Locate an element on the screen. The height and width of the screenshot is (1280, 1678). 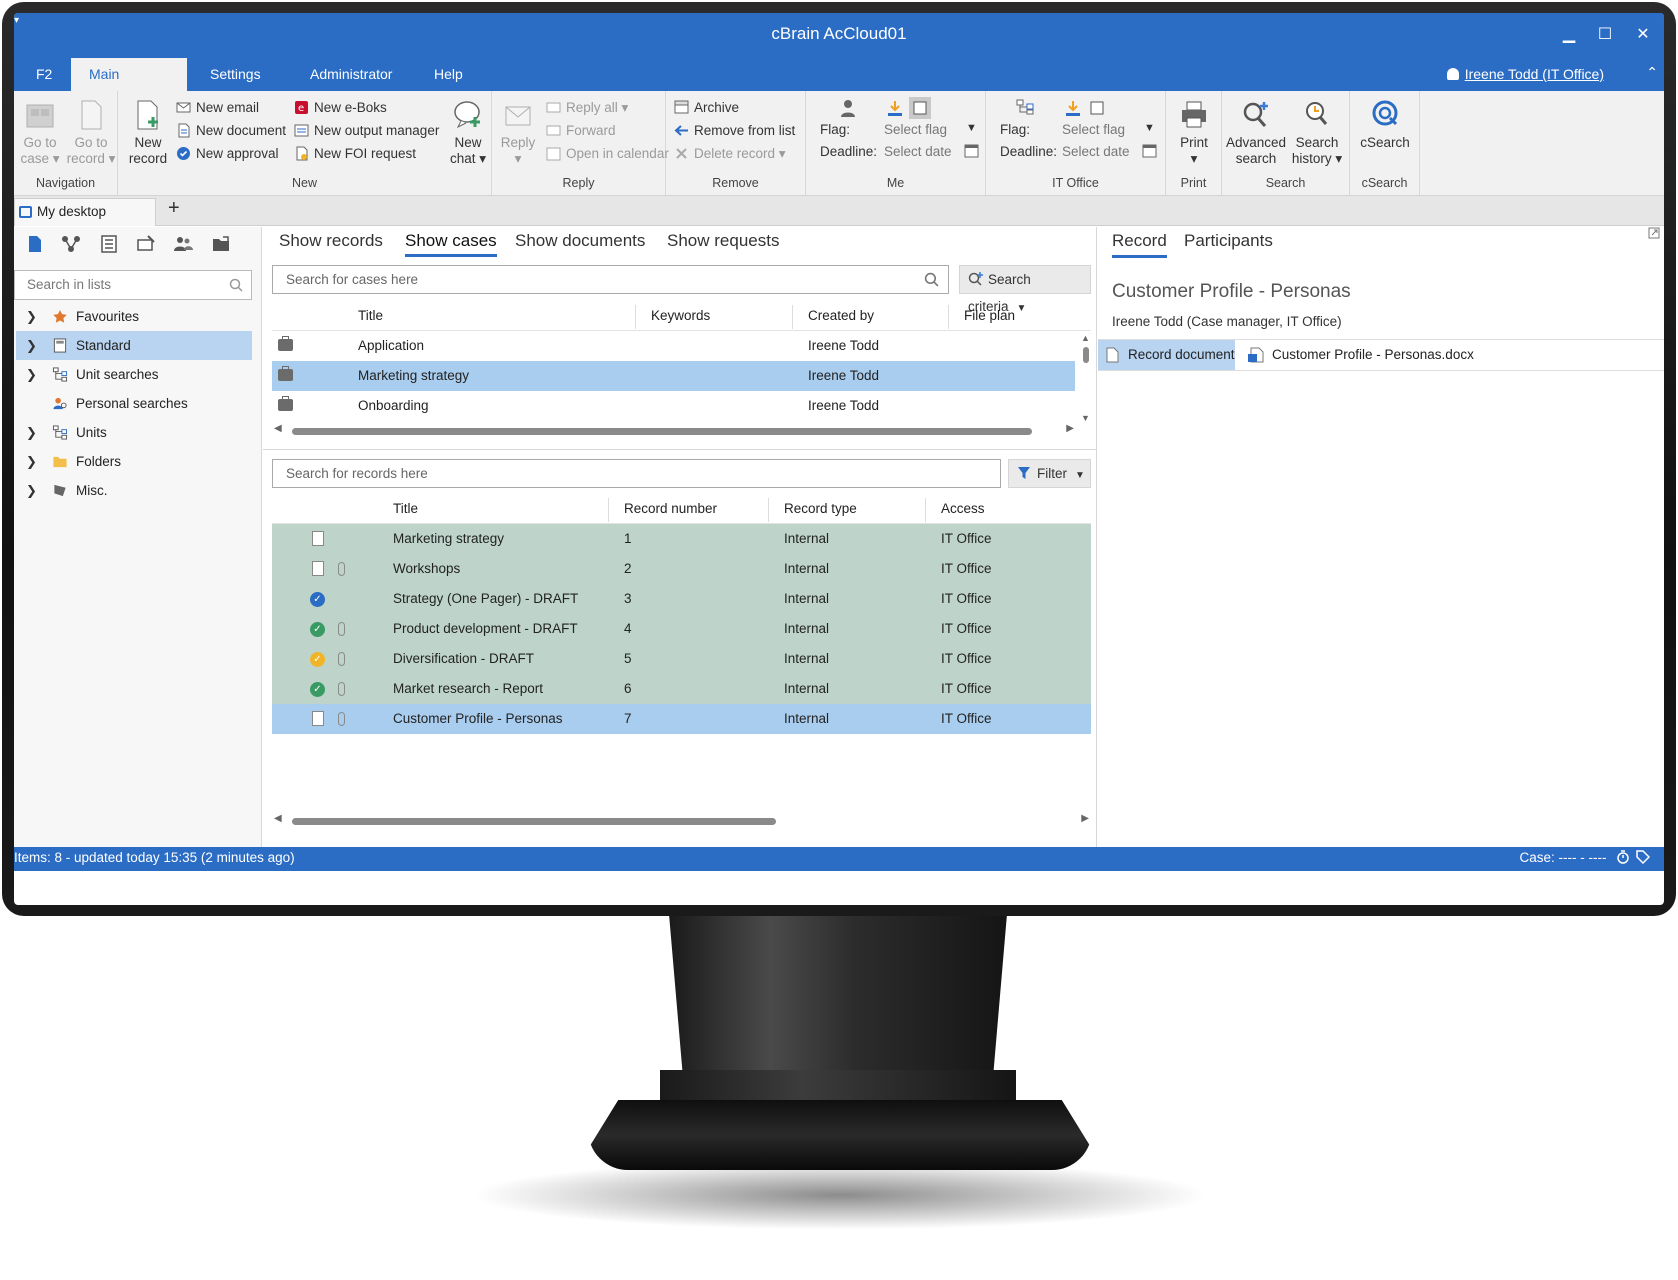
mail-tools-icon is located at coordinates (146, 244).